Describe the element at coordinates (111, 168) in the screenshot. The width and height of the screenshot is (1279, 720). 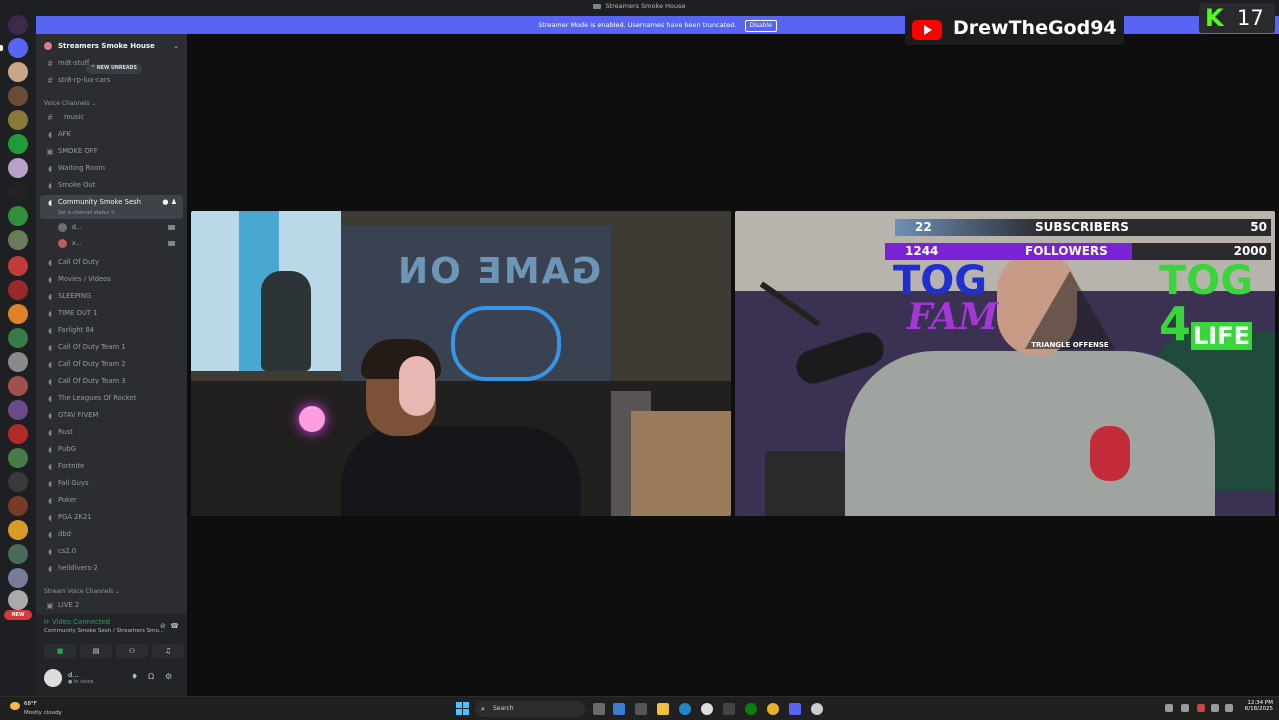
I see `voice-channel: ◖ Waiting Room` at that location.